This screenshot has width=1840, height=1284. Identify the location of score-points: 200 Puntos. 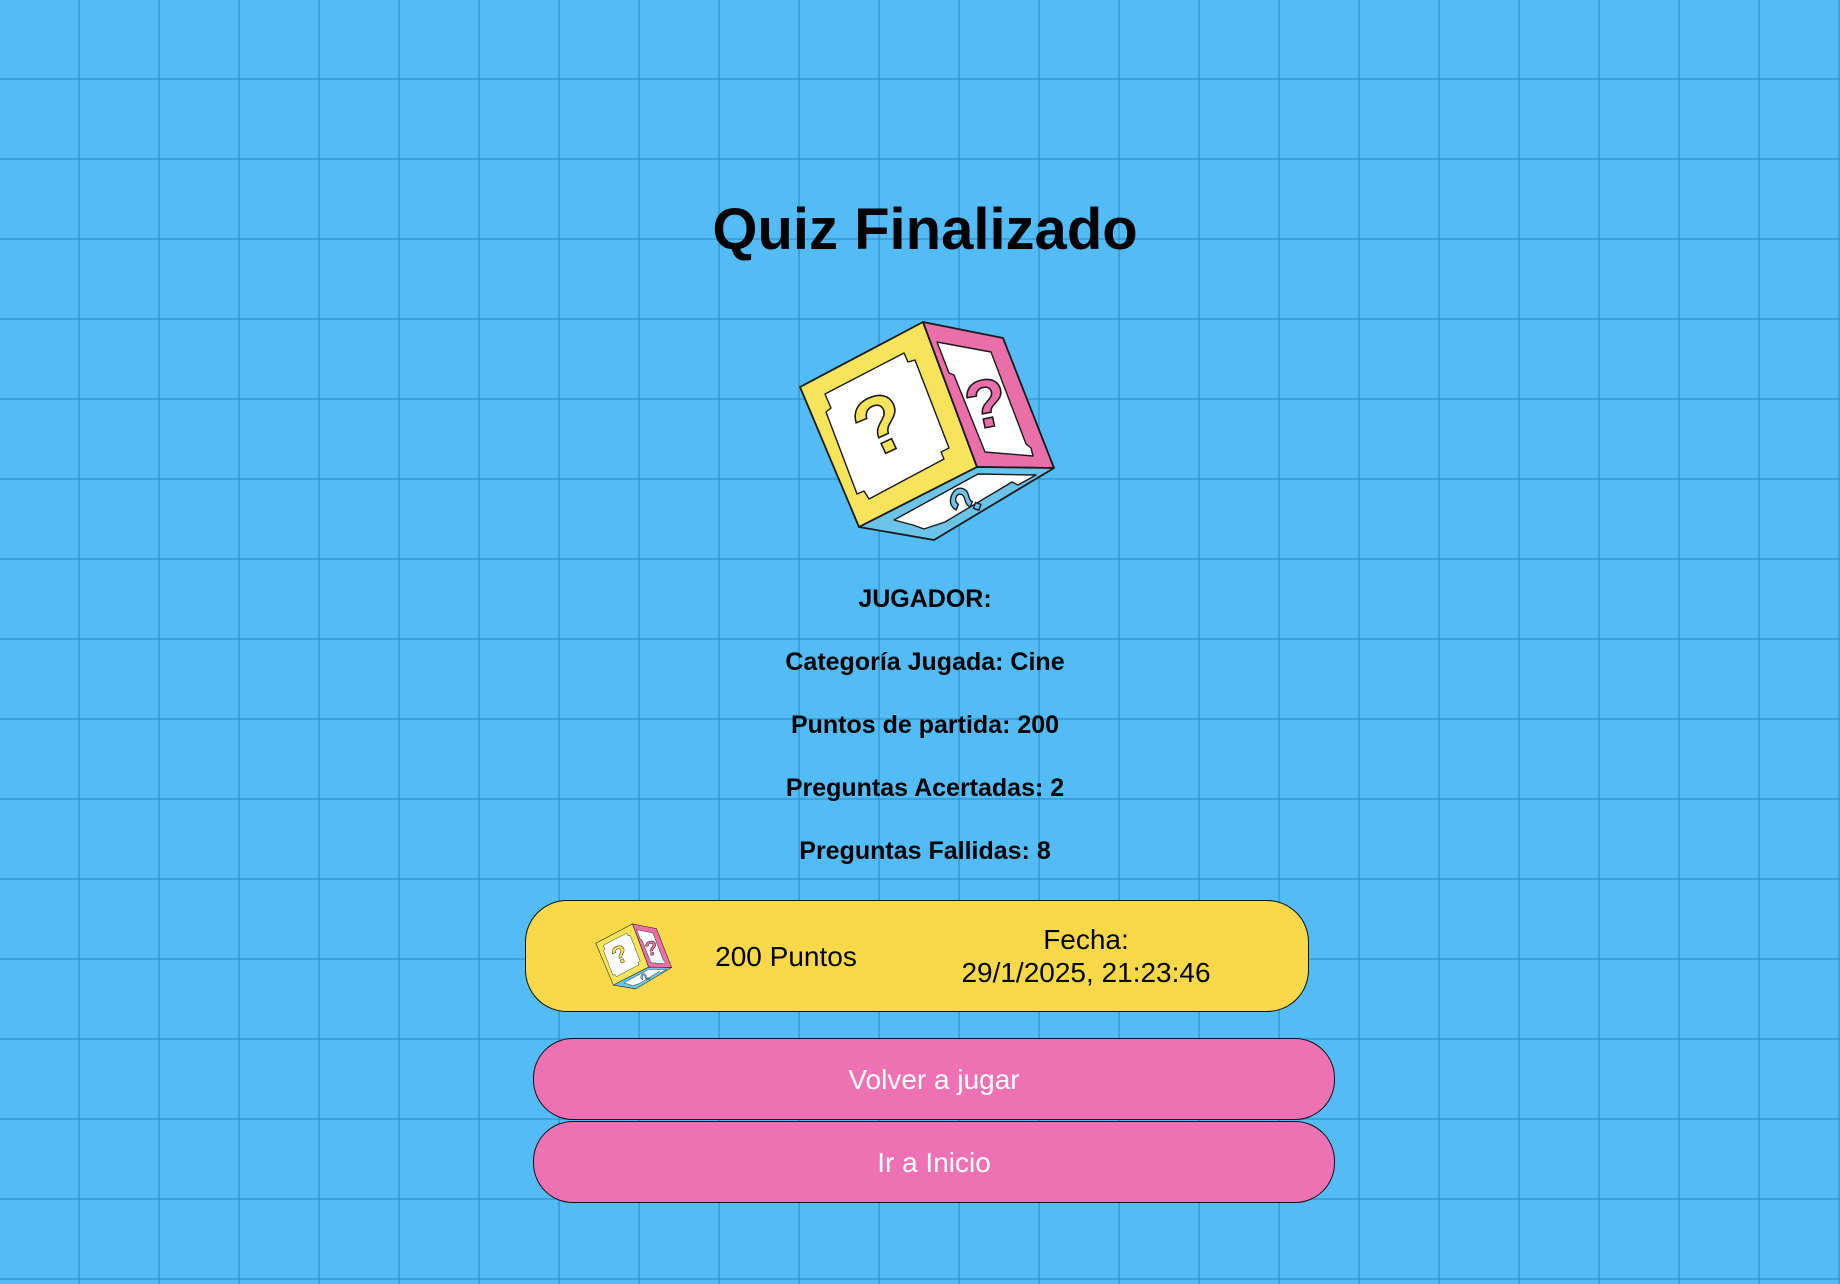
(786, 956).